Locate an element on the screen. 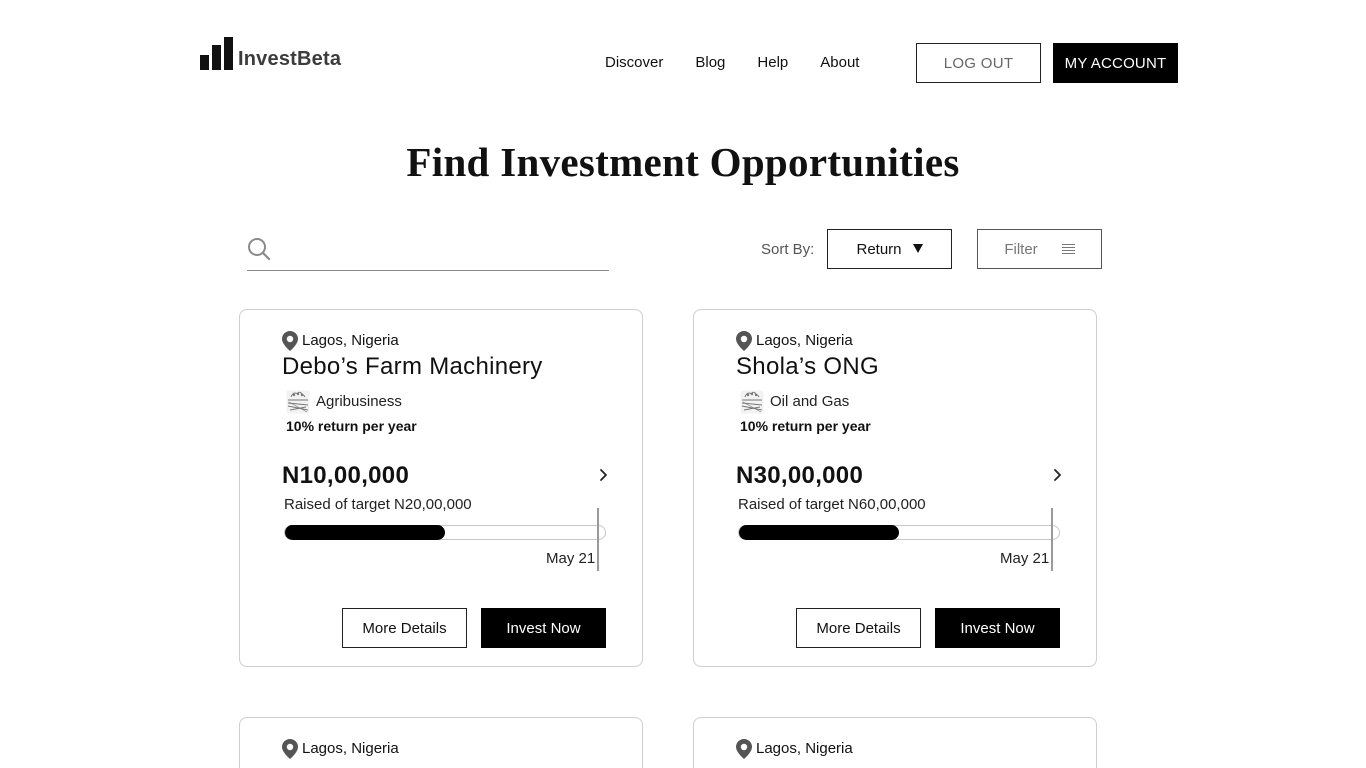 Image resolution: width=1366 pixels, height=768 pixels. sort-select: Return is located at coordinates (889, 249).